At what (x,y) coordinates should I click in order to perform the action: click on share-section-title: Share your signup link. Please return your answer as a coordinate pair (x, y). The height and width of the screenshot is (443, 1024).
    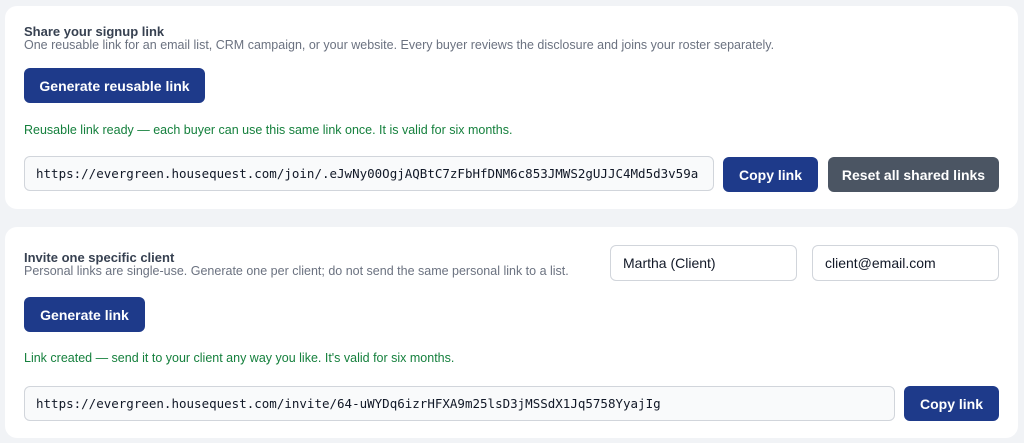
    Looking at the image, I should click on (94, 31).